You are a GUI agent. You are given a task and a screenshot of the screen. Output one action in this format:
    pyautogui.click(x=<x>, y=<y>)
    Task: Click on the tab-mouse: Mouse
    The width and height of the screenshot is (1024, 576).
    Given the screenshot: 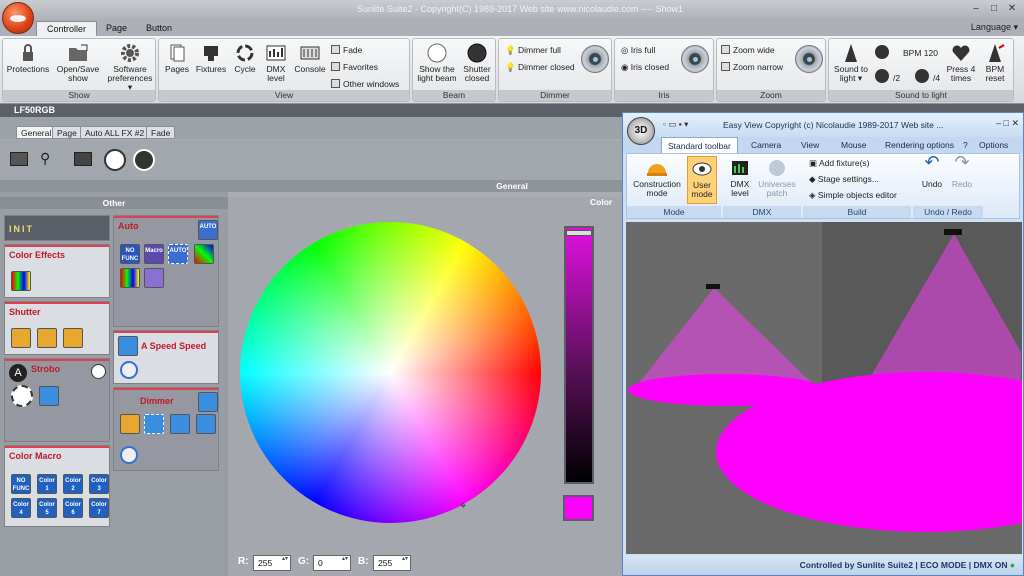 What is the action you would take?
    pyautogui.click(x=854, y=145)
    